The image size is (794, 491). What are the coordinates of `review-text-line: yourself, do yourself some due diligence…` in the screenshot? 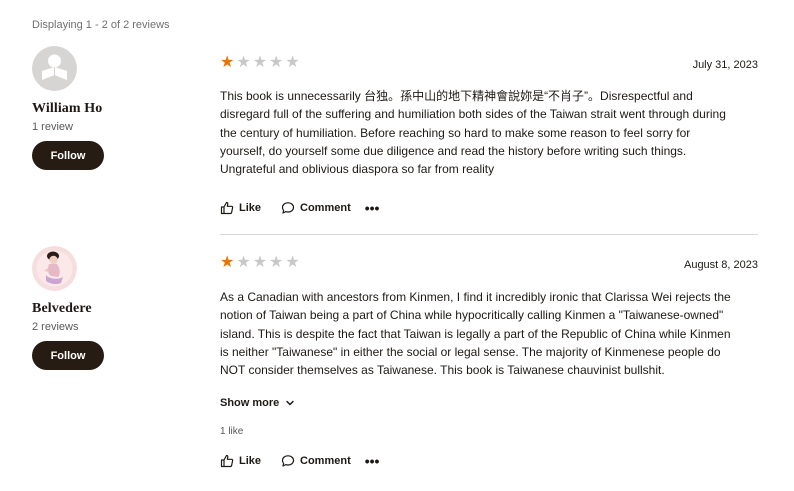 It's located at (453, 150).